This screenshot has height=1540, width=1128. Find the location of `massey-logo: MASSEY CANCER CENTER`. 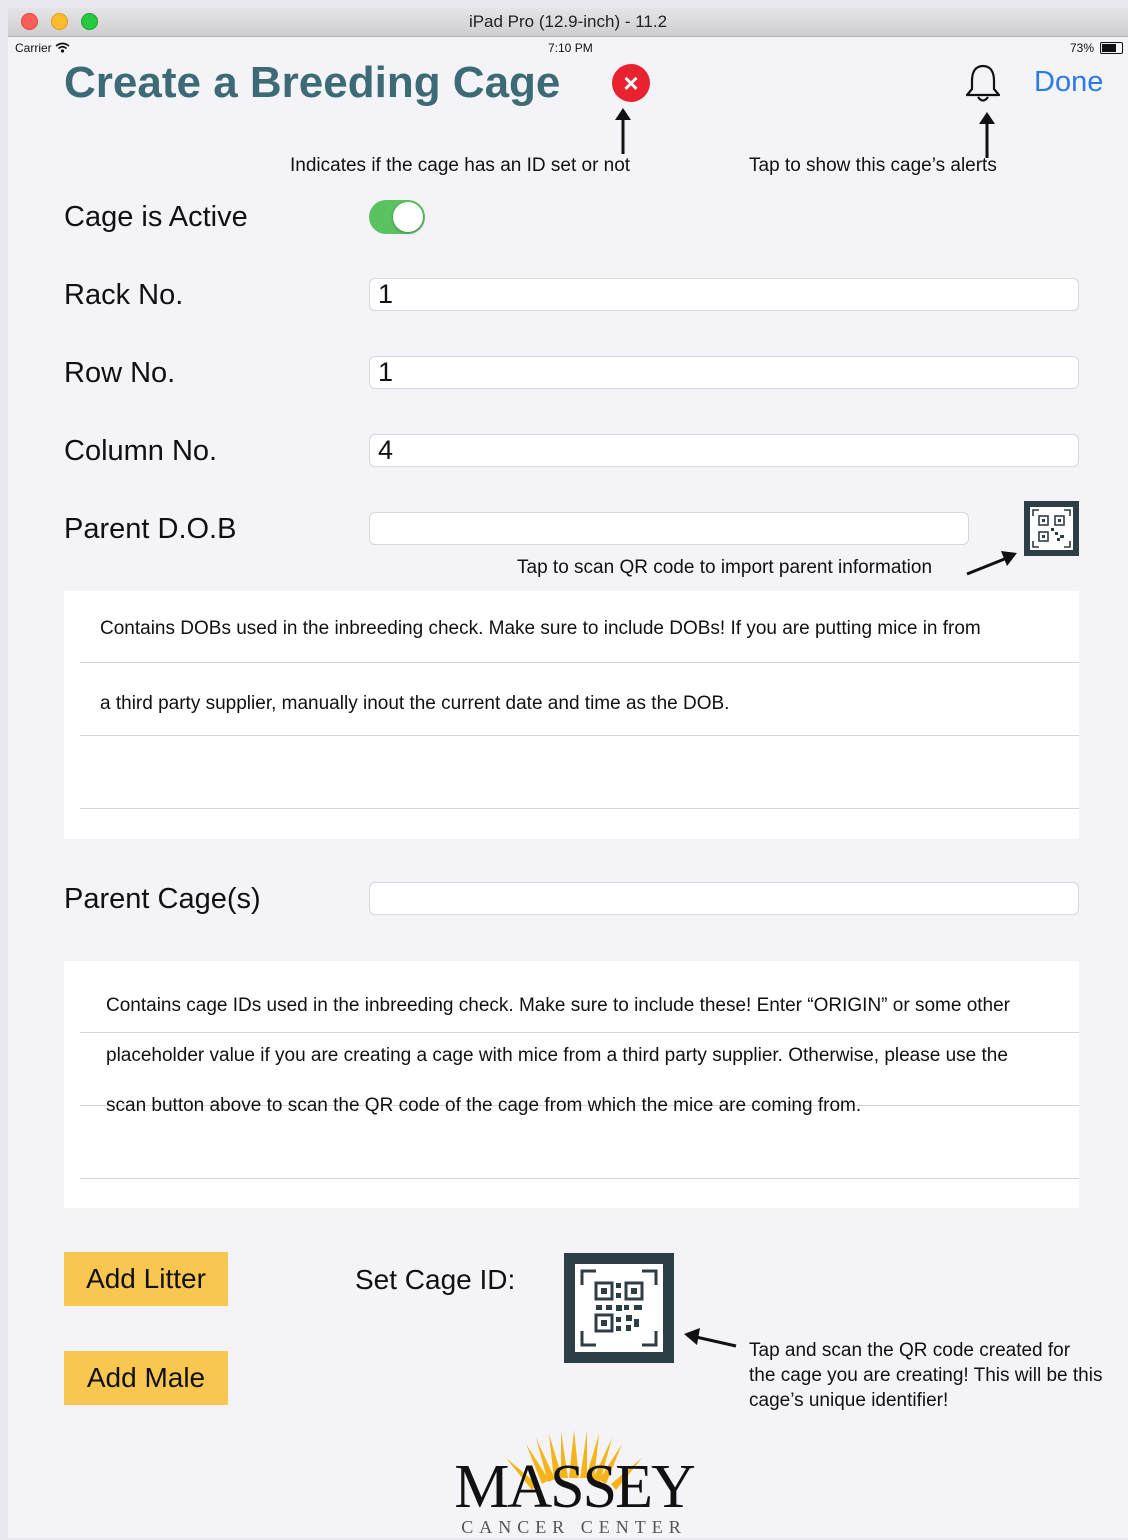

massey-logo: MASSEY CANCER CENTER is located at coordinates (574, 1480).